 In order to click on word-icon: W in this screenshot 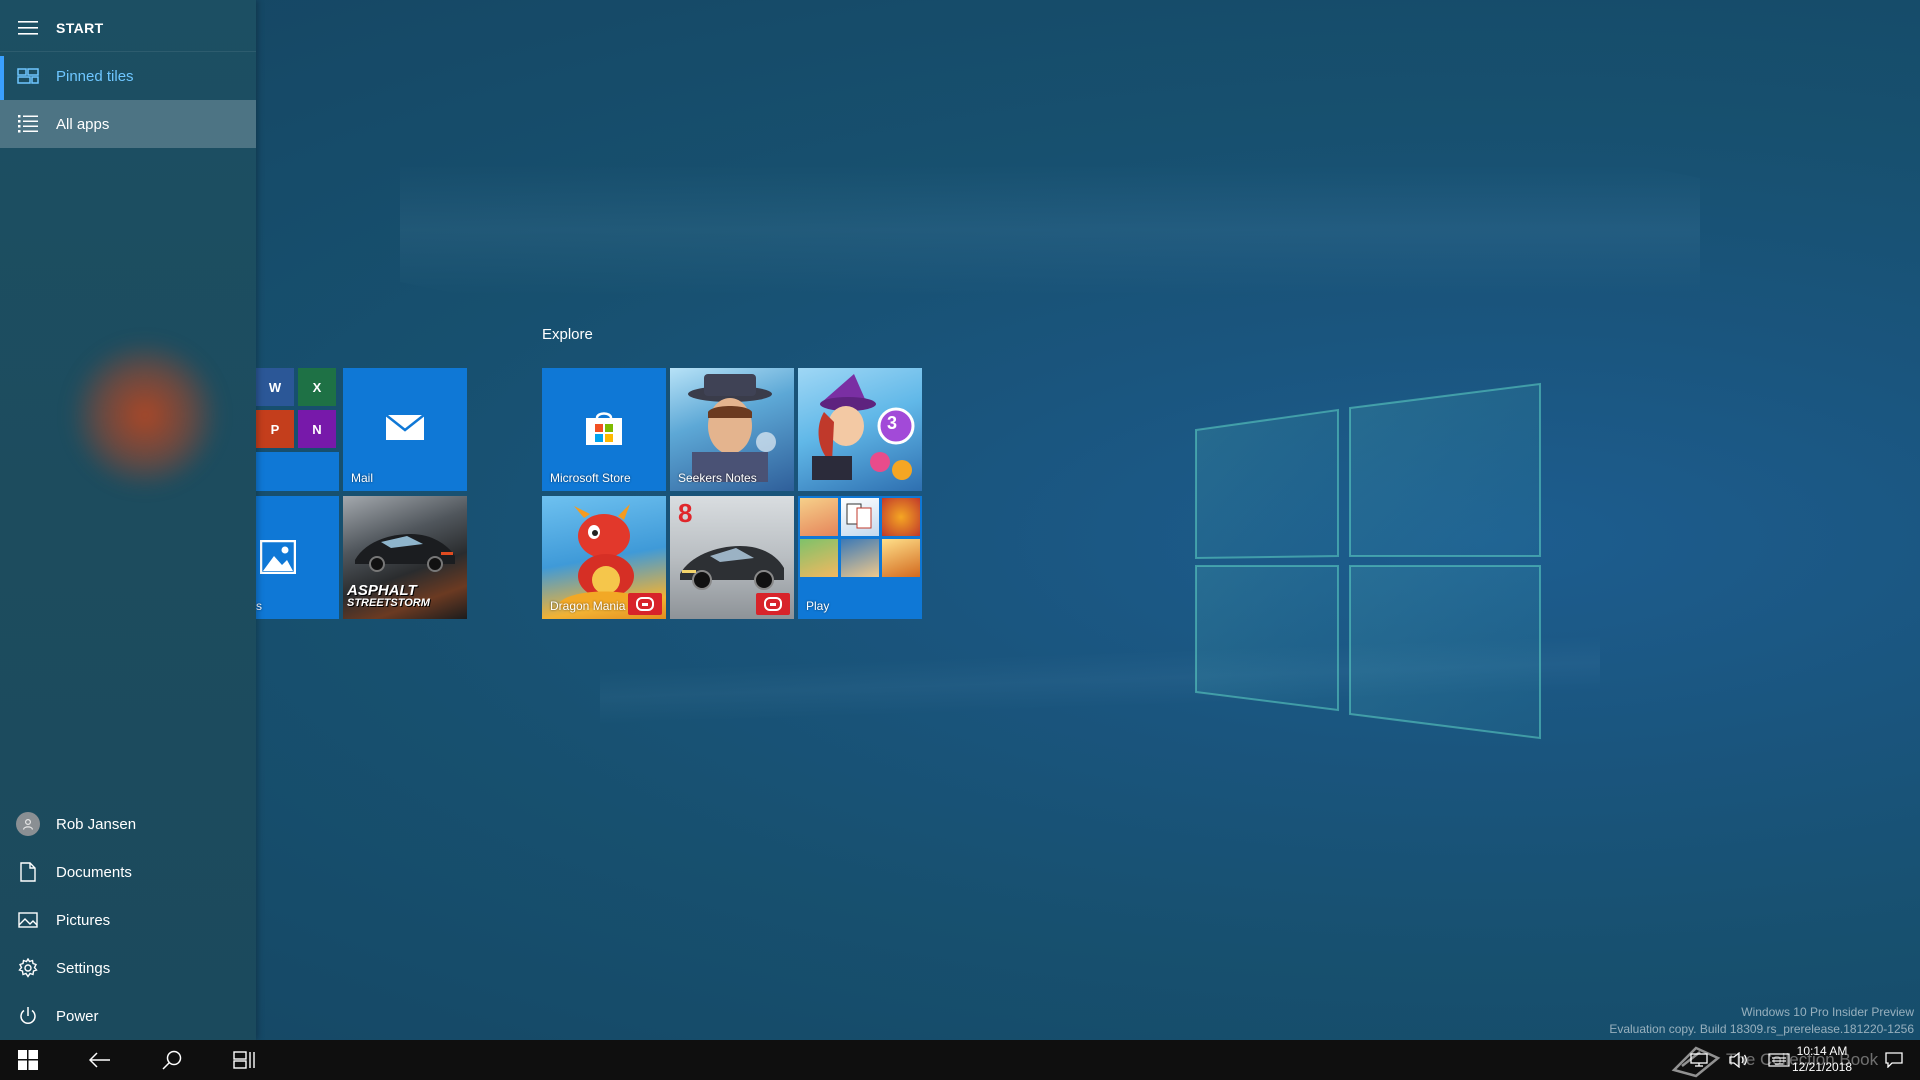, I will do `click(275, 387)`.